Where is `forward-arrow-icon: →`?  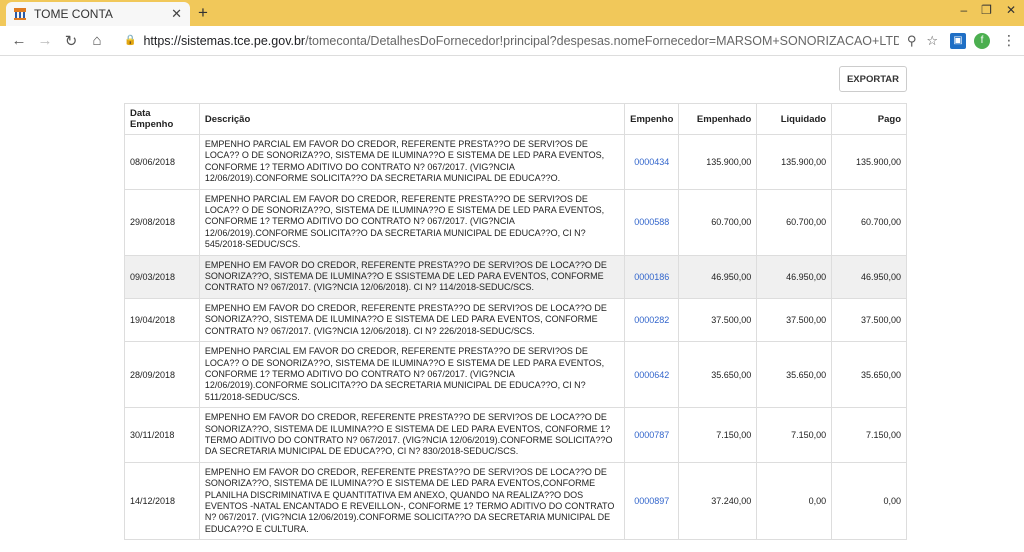 forward-arrow-icon: → is located at coordinates (45, 40).